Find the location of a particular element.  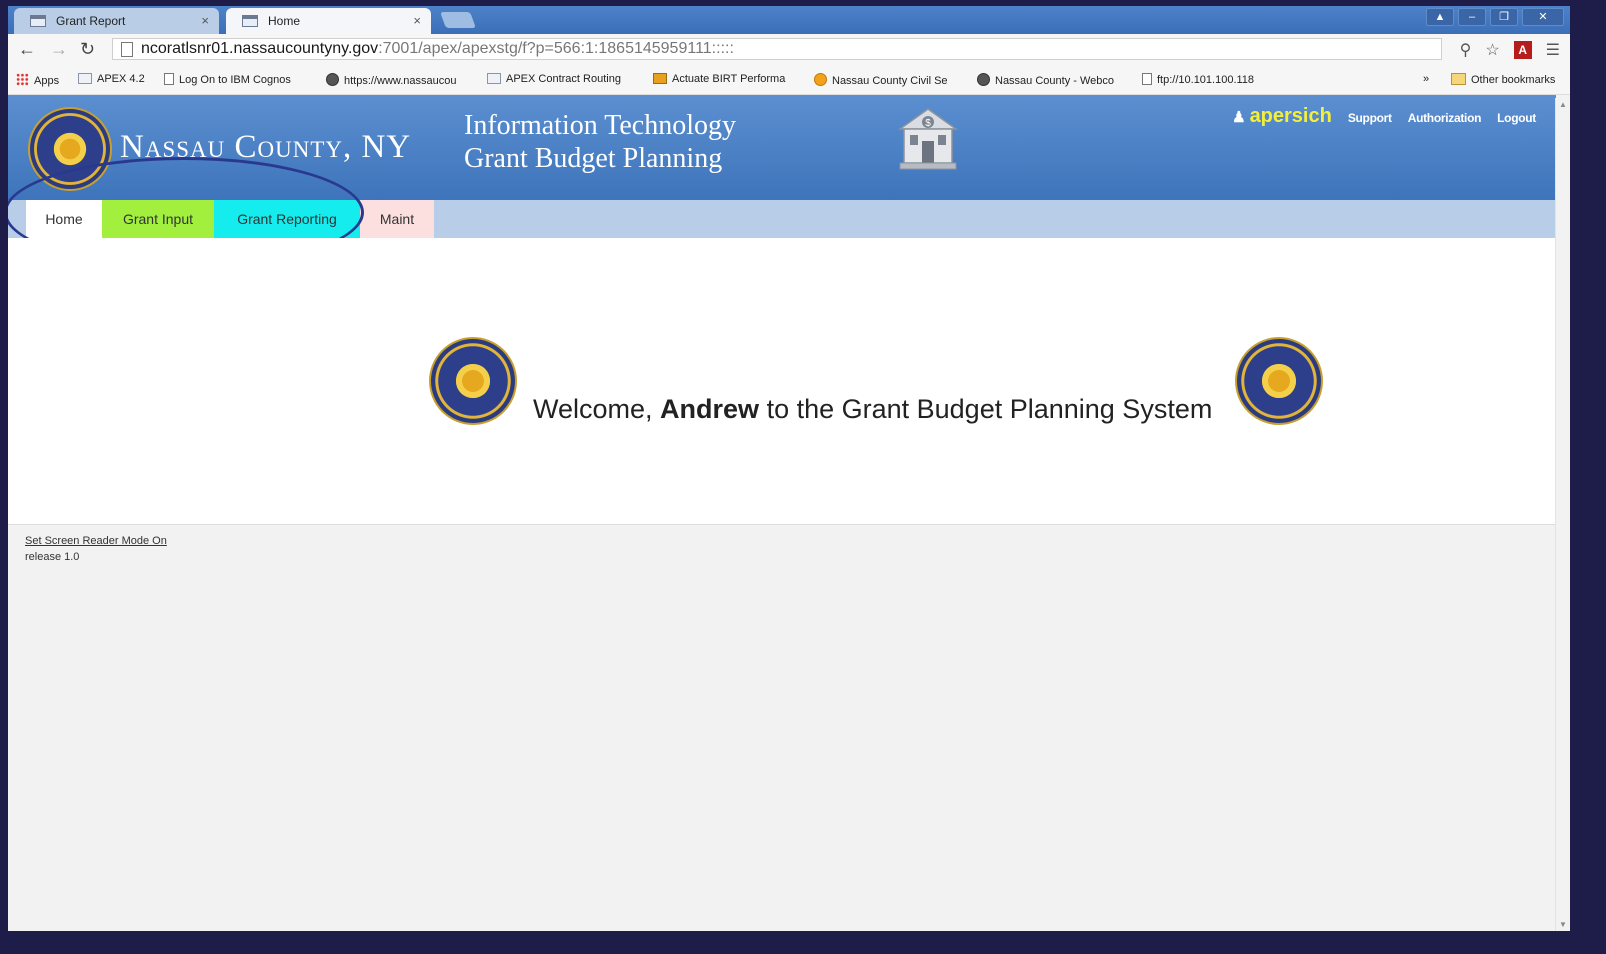

bookmark-civil-service: Nassau County Civil Se is located at coordinates (881, 80).